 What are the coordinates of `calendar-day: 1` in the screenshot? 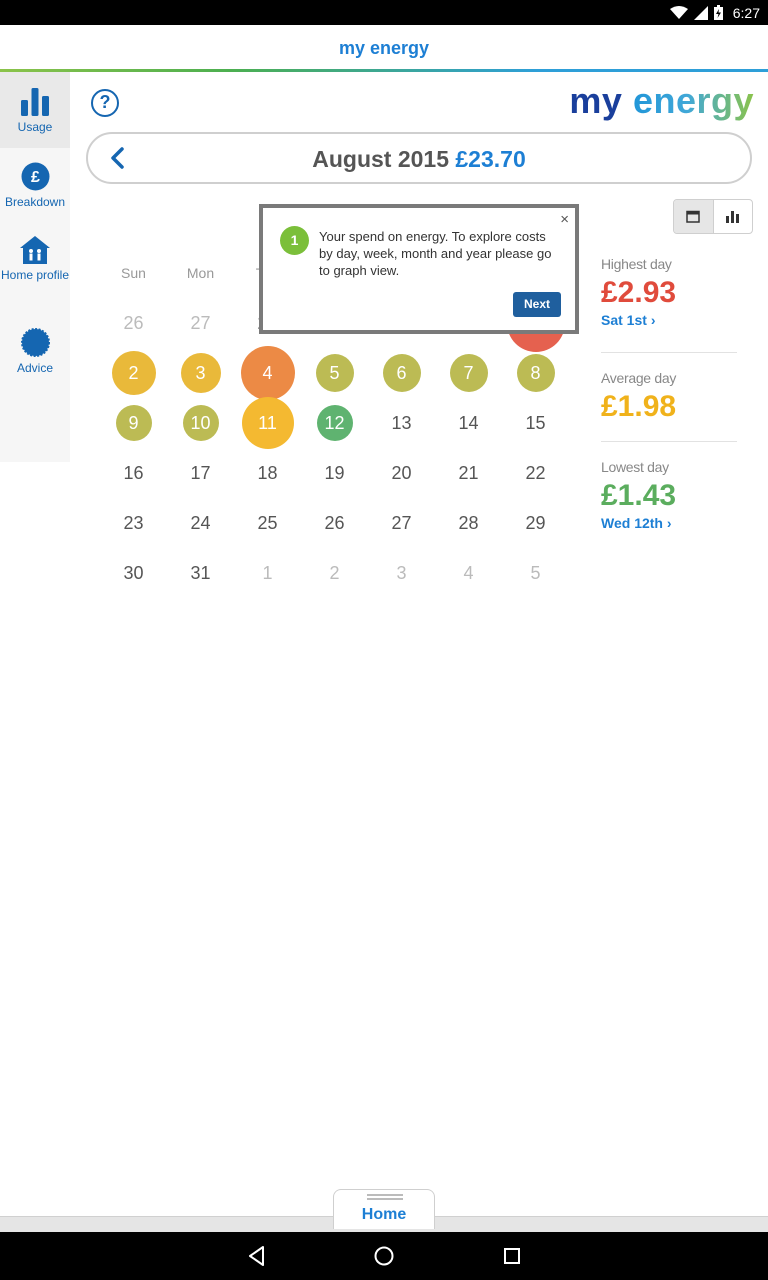 It's located at (267, 573).